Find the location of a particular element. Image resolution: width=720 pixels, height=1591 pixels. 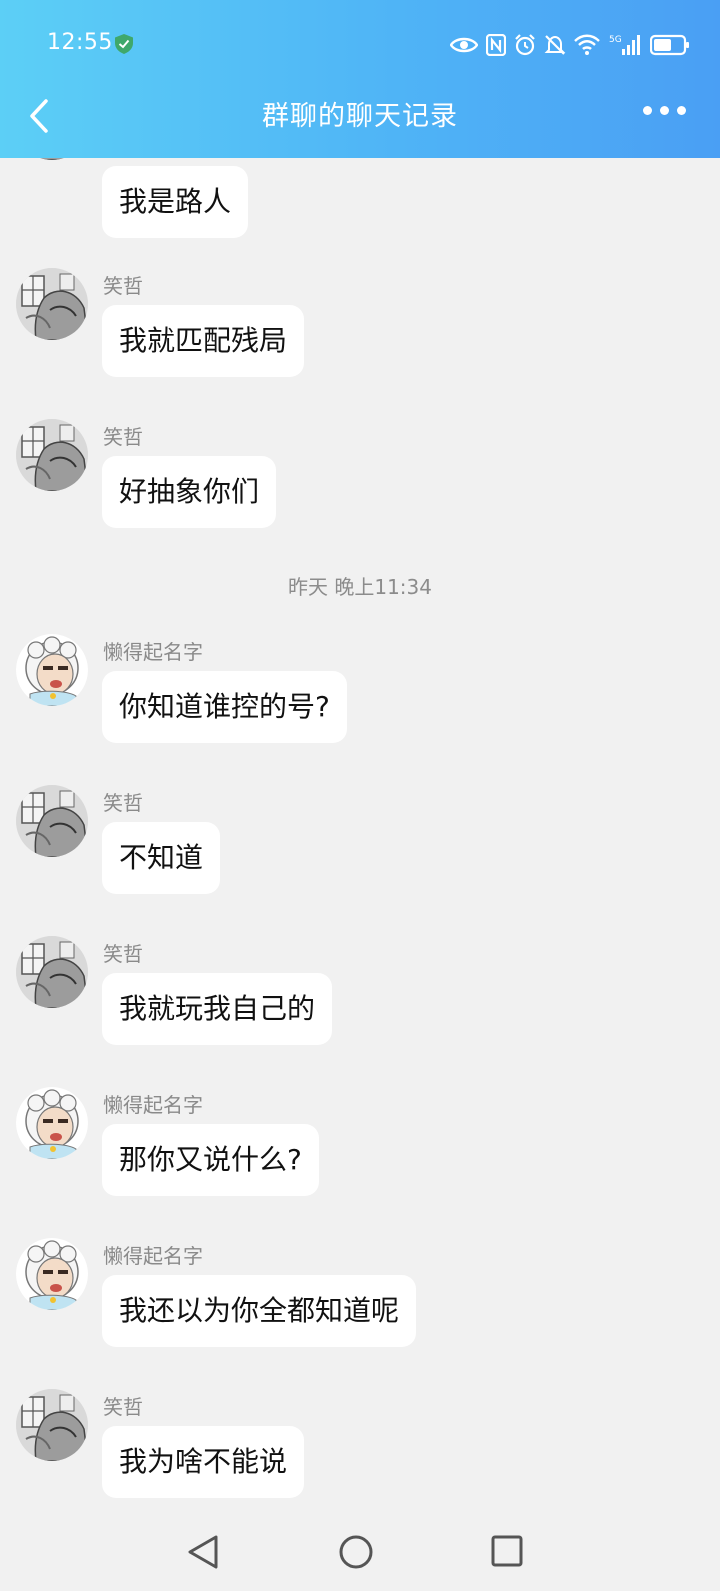

mute-icon is located at coordinates (555, 45).